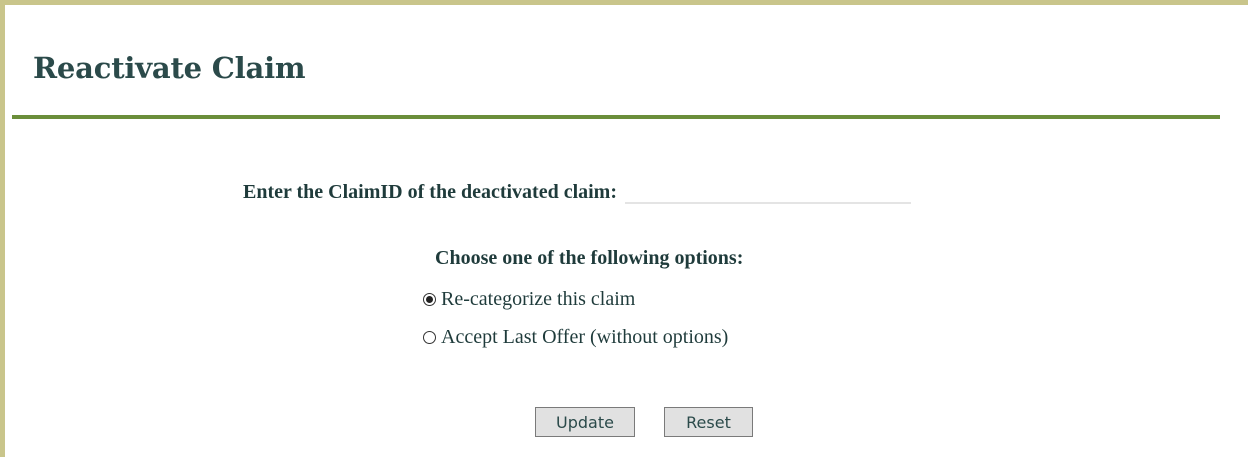 The height and width of the screenshot is (457, 1248). What do you see at coordinates (768, 192) in the screenshot?
I see `claim-id-input` at bounding box center [768, 192].